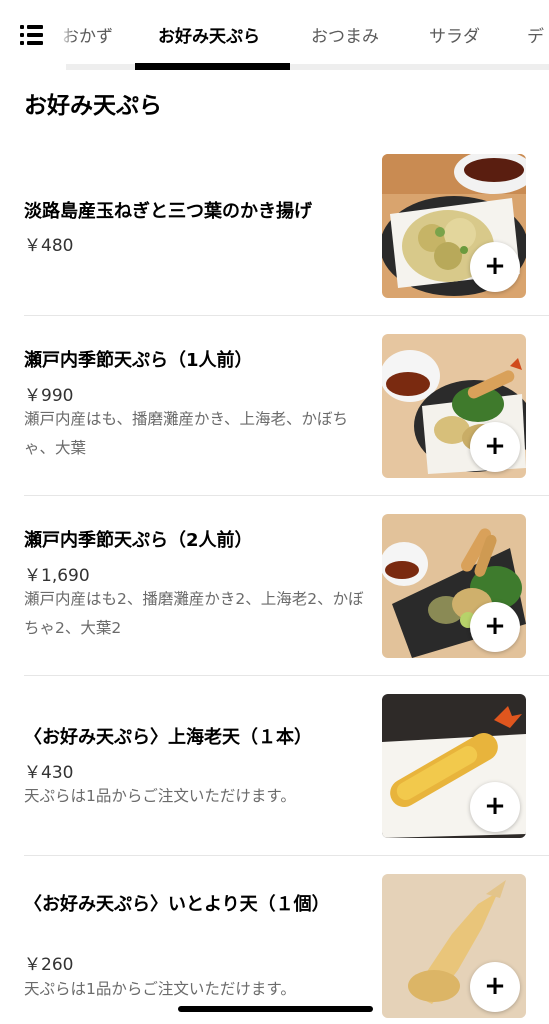 The width and height of the screenshot is (549, 1024). I want to click on item-name: 瀬戸内季節天ぷら（1人前）, so click(138, 360).